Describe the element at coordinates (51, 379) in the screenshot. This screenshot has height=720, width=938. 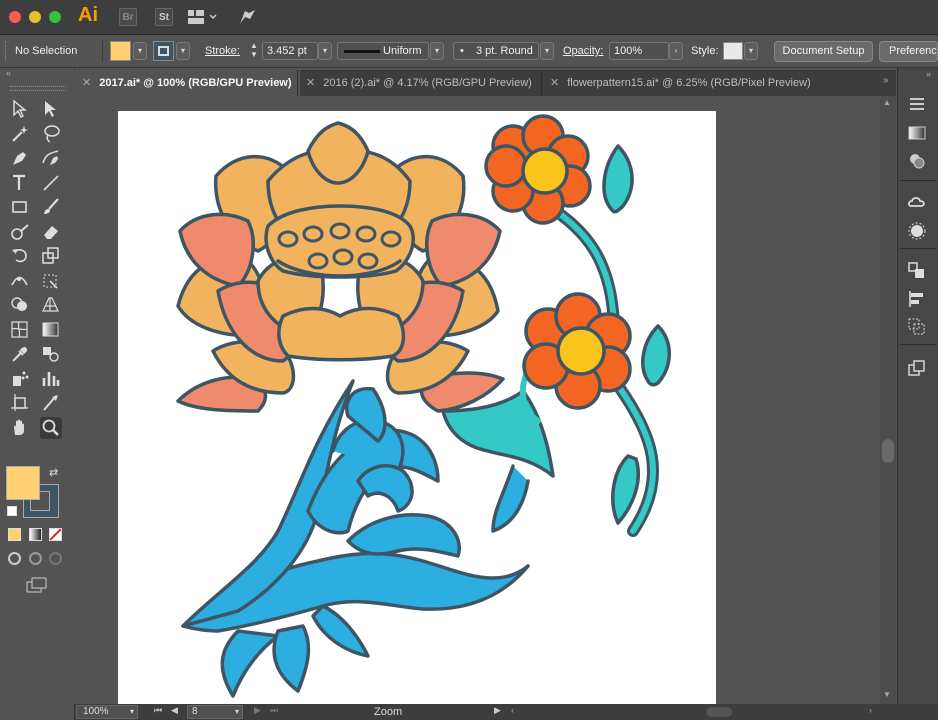
I see `column-graph-tool` at that location.